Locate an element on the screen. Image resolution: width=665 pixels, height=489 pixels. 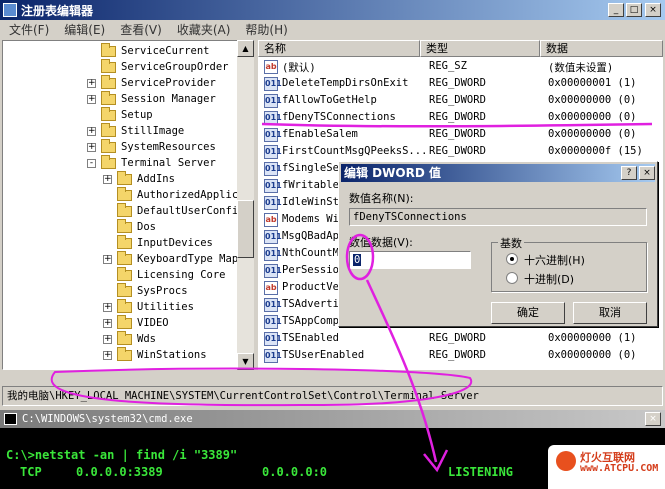
tree-node: + Wds is located at coordinates (129, 338).